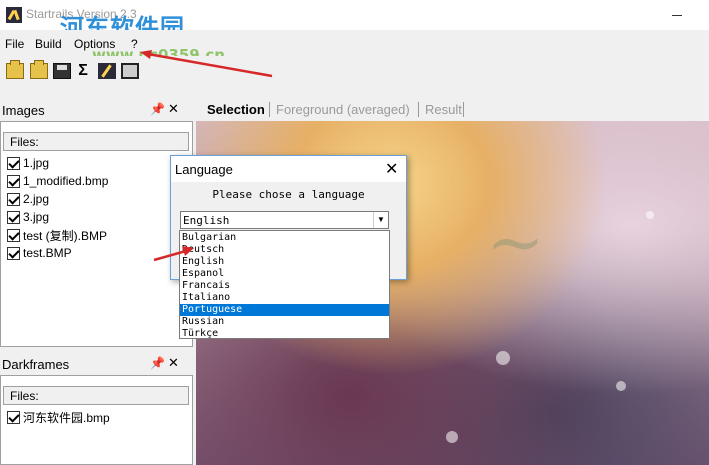 The image size is (709, 465). I want to click on images-panel-header: Images 📌 ✕, so click(96, 110).